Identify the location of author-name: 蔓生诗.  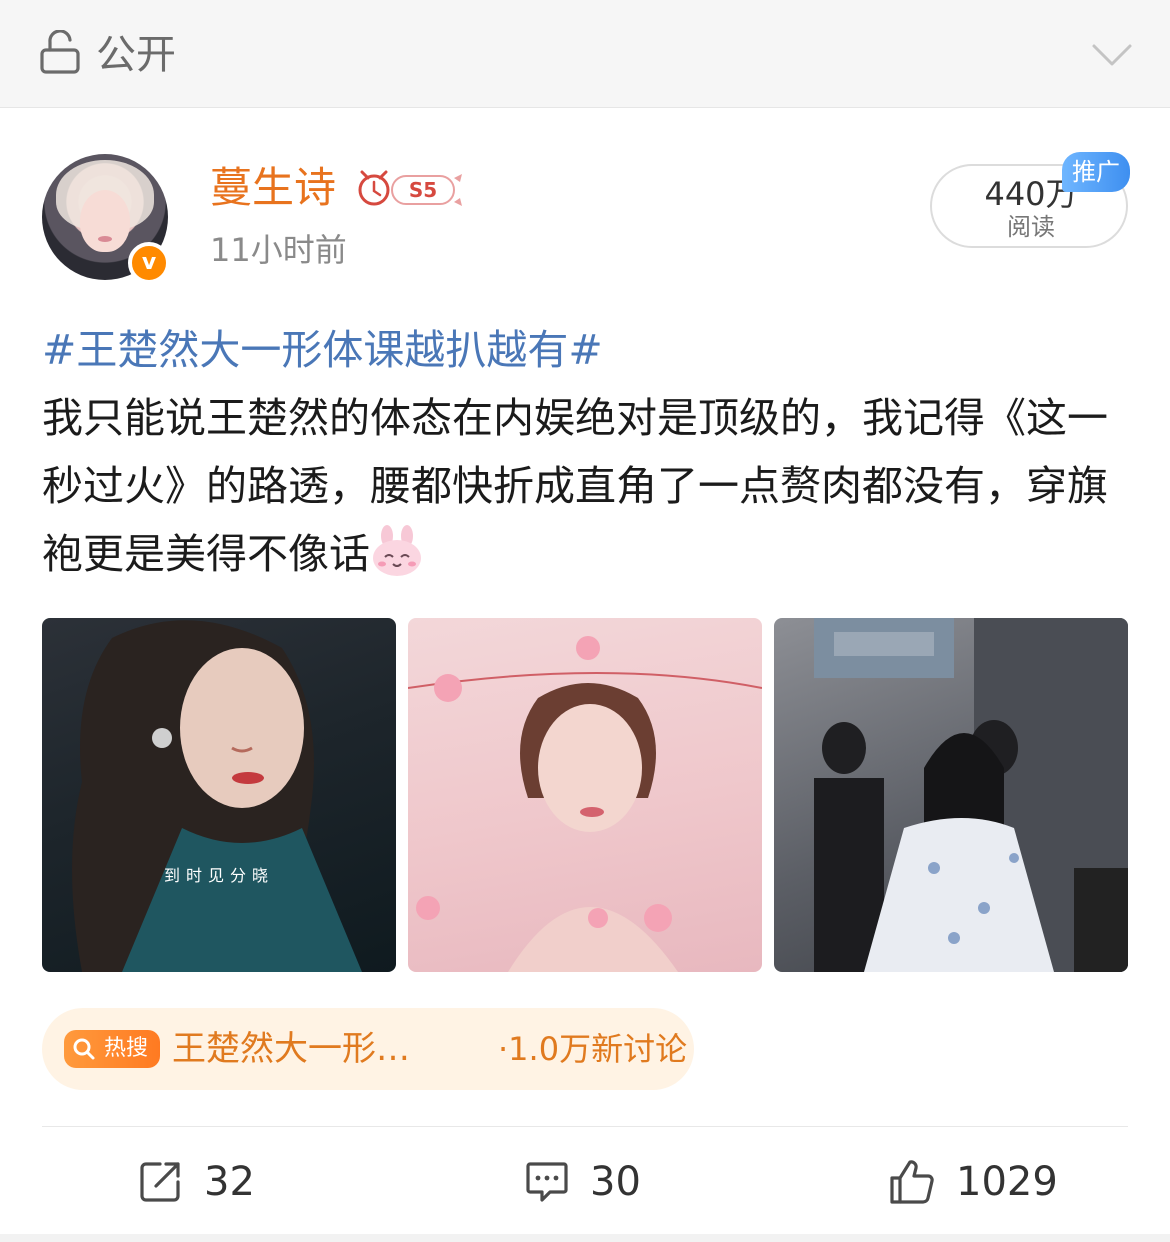
(273, 188).